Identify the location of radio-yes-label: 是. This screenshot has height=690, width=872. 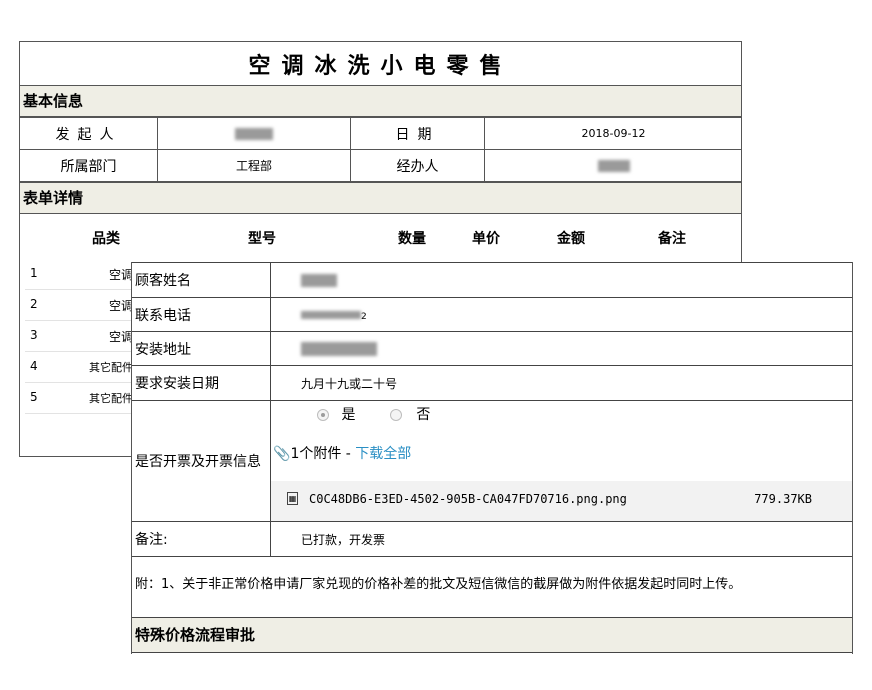
(348, 415).